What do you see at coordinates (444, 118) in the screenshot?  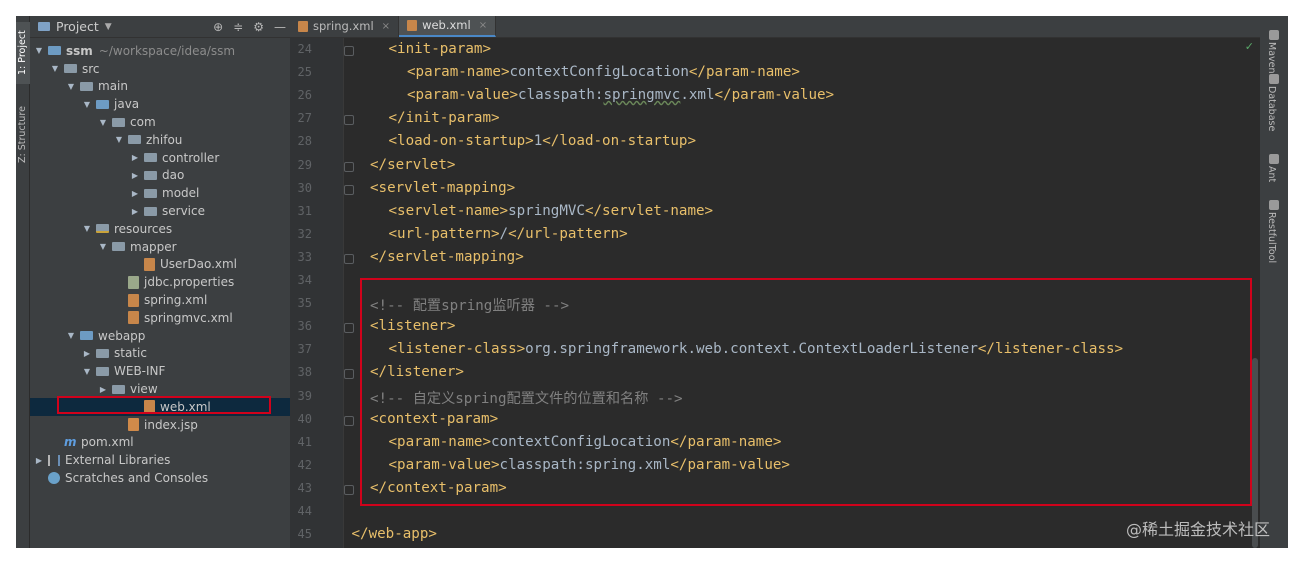 I see `code-line: </init-param>` at bounding box center [444, 118].